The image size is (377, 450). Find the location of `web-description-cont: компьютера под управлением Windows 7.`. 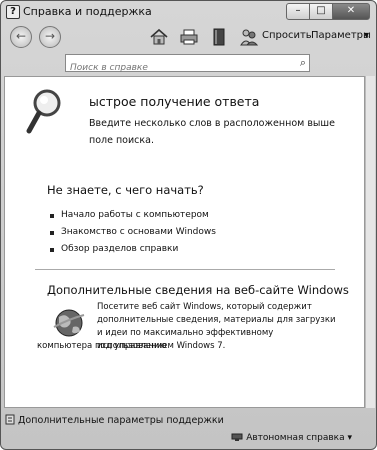

web-description-cont: компьютера под управлением Windows 7. is located at coordinates (131, 346).